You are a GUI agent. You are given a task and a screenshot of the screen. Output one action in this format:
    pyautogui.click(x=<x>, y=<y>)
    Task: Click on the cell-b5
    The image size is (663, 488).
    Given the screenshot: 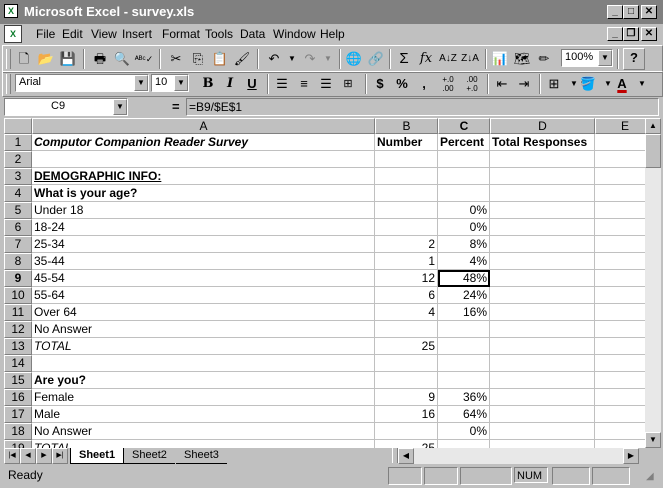 What is the action you would take?
    pyautogui.click(x=406, y=210)
    